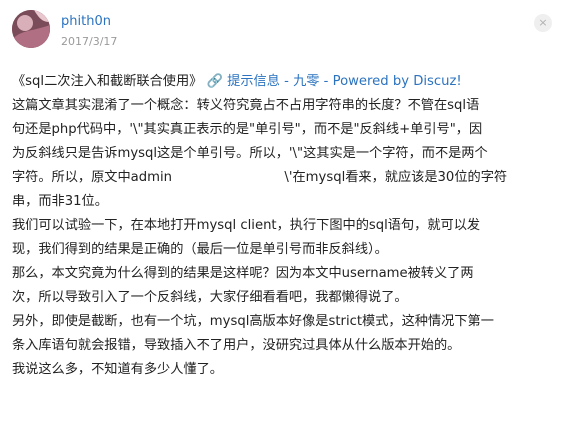  Describe the element at coordinates (396, 177) in the screenshot. I see `line-4-part-b: \'在mysql看来，就应该是30位的字符` at that location.